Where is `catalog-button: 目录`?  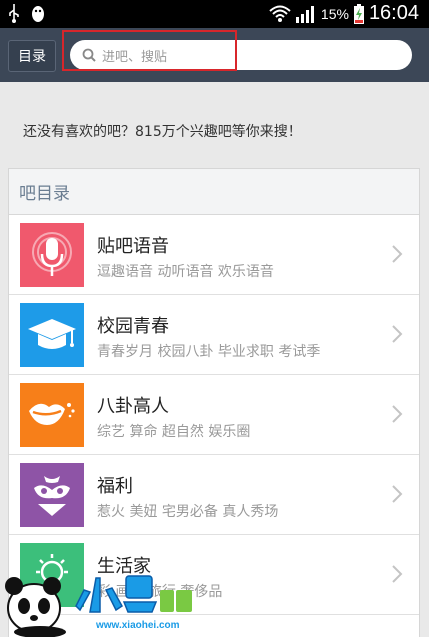 catalog-button: 目录 is located at coordinates (32, 56).